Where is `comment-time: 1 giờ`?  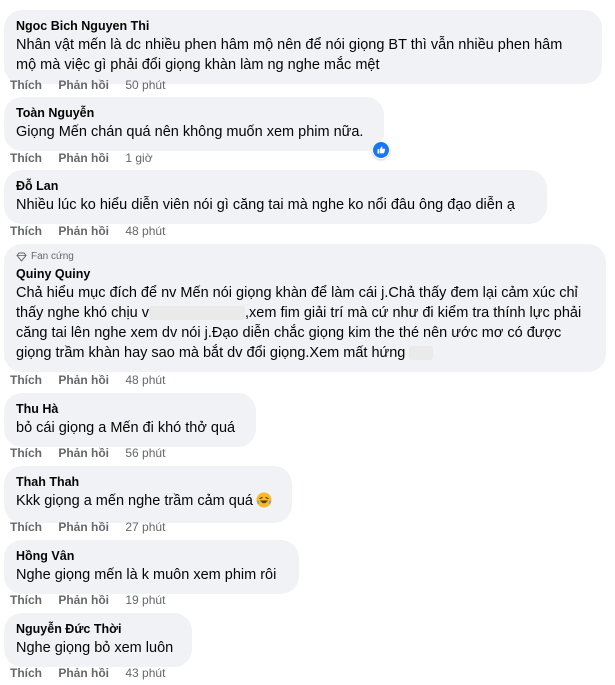
comment-time: 1 giờ is located at coordinates (138, 158).